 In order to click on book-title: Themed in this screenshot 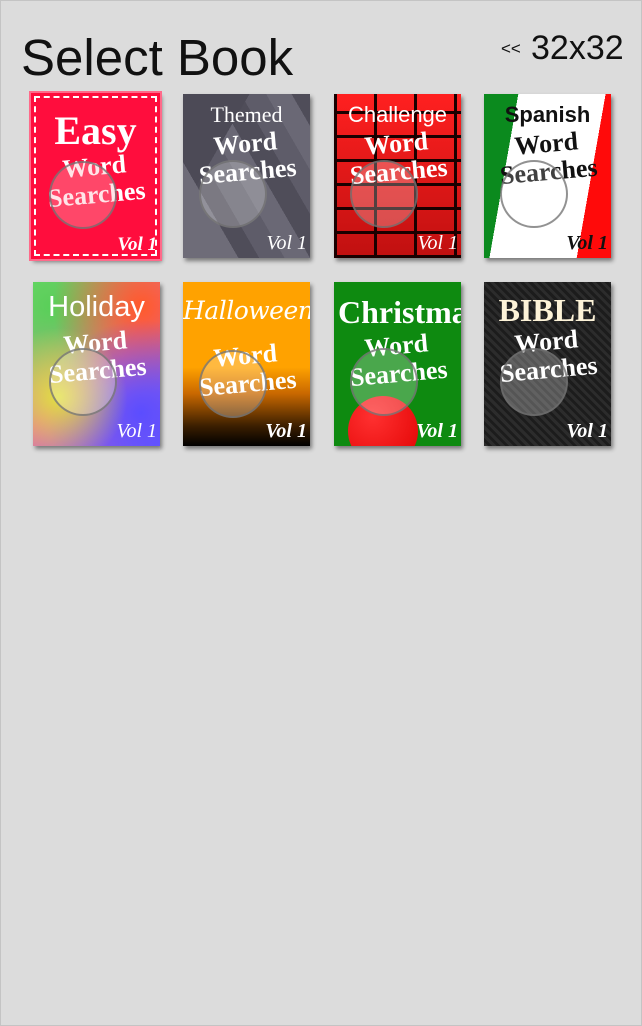, I will do `click(246, 114)`.